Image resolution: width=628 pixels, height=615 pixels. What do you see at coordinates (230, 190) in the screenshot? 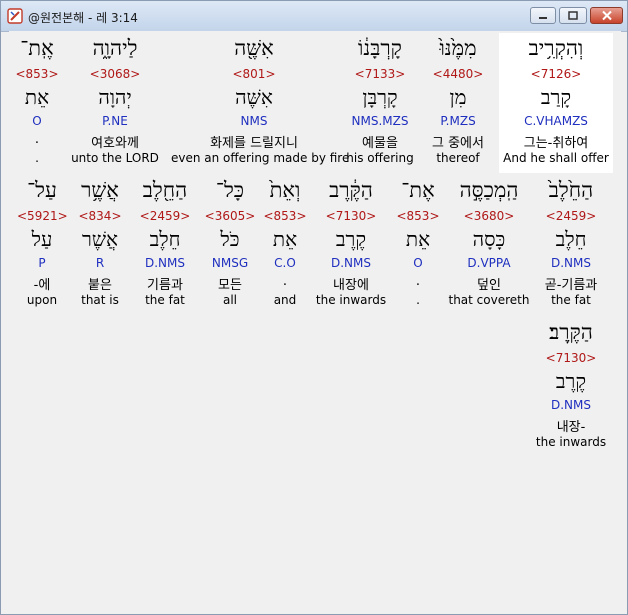
I see `hebrew-word: כָּל־` at bounding box center [230, 190].